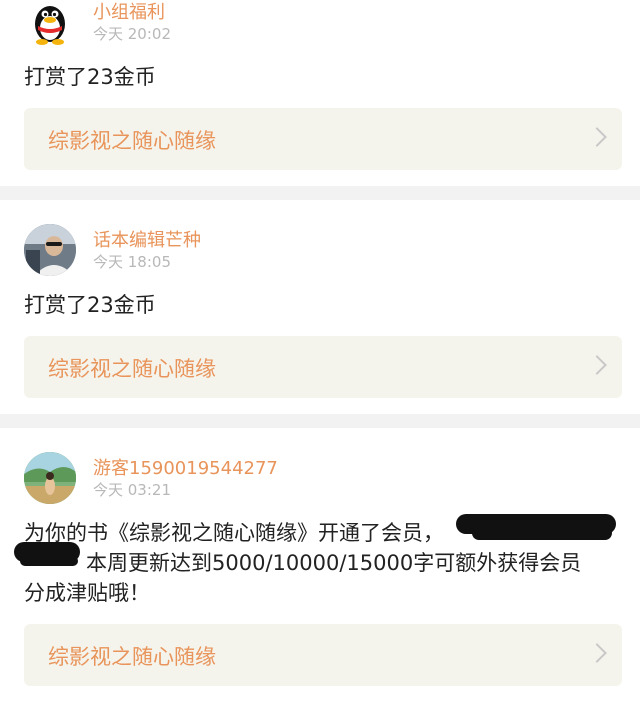 This screenshot has width=640, height=702. Describe the element at coordinates (132, 34) in the screenshot. I see `timestamp: 今天 20:02` at that location.